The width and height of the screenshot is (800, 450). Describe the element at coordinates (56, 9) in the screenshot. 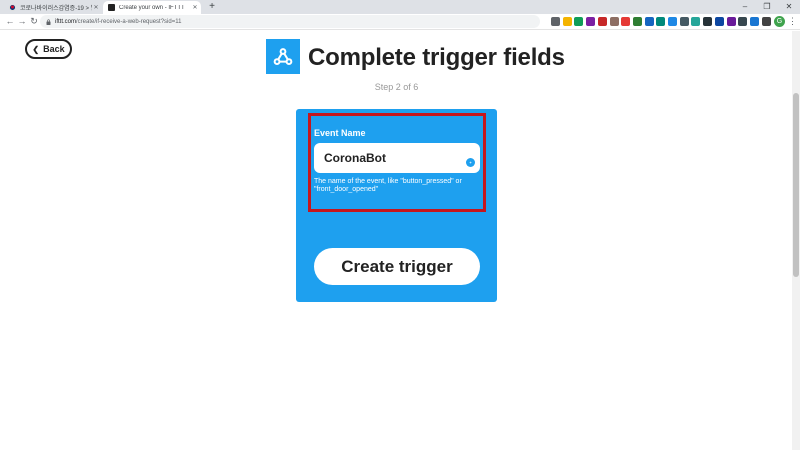

I see `tab-label: 코로나바이러스감염증-19 > 발생동향` at that location.